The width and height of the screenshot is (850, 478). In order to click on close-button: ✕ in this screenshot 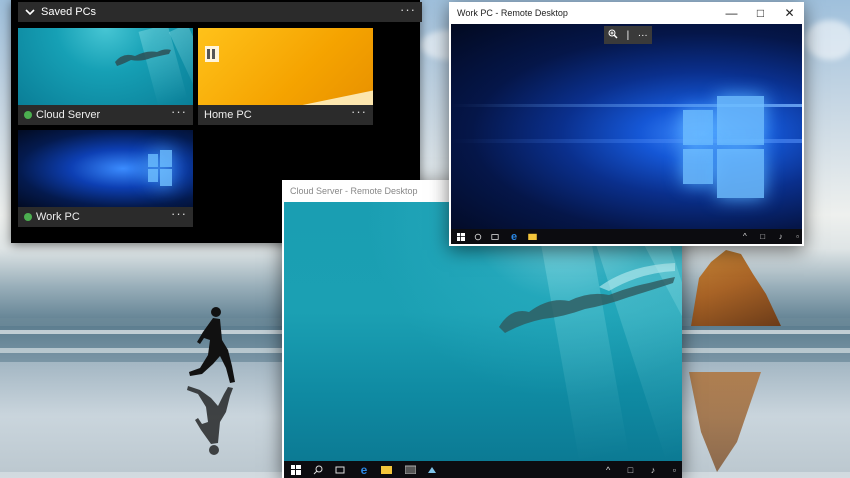, I will do `click(789, 13)`.